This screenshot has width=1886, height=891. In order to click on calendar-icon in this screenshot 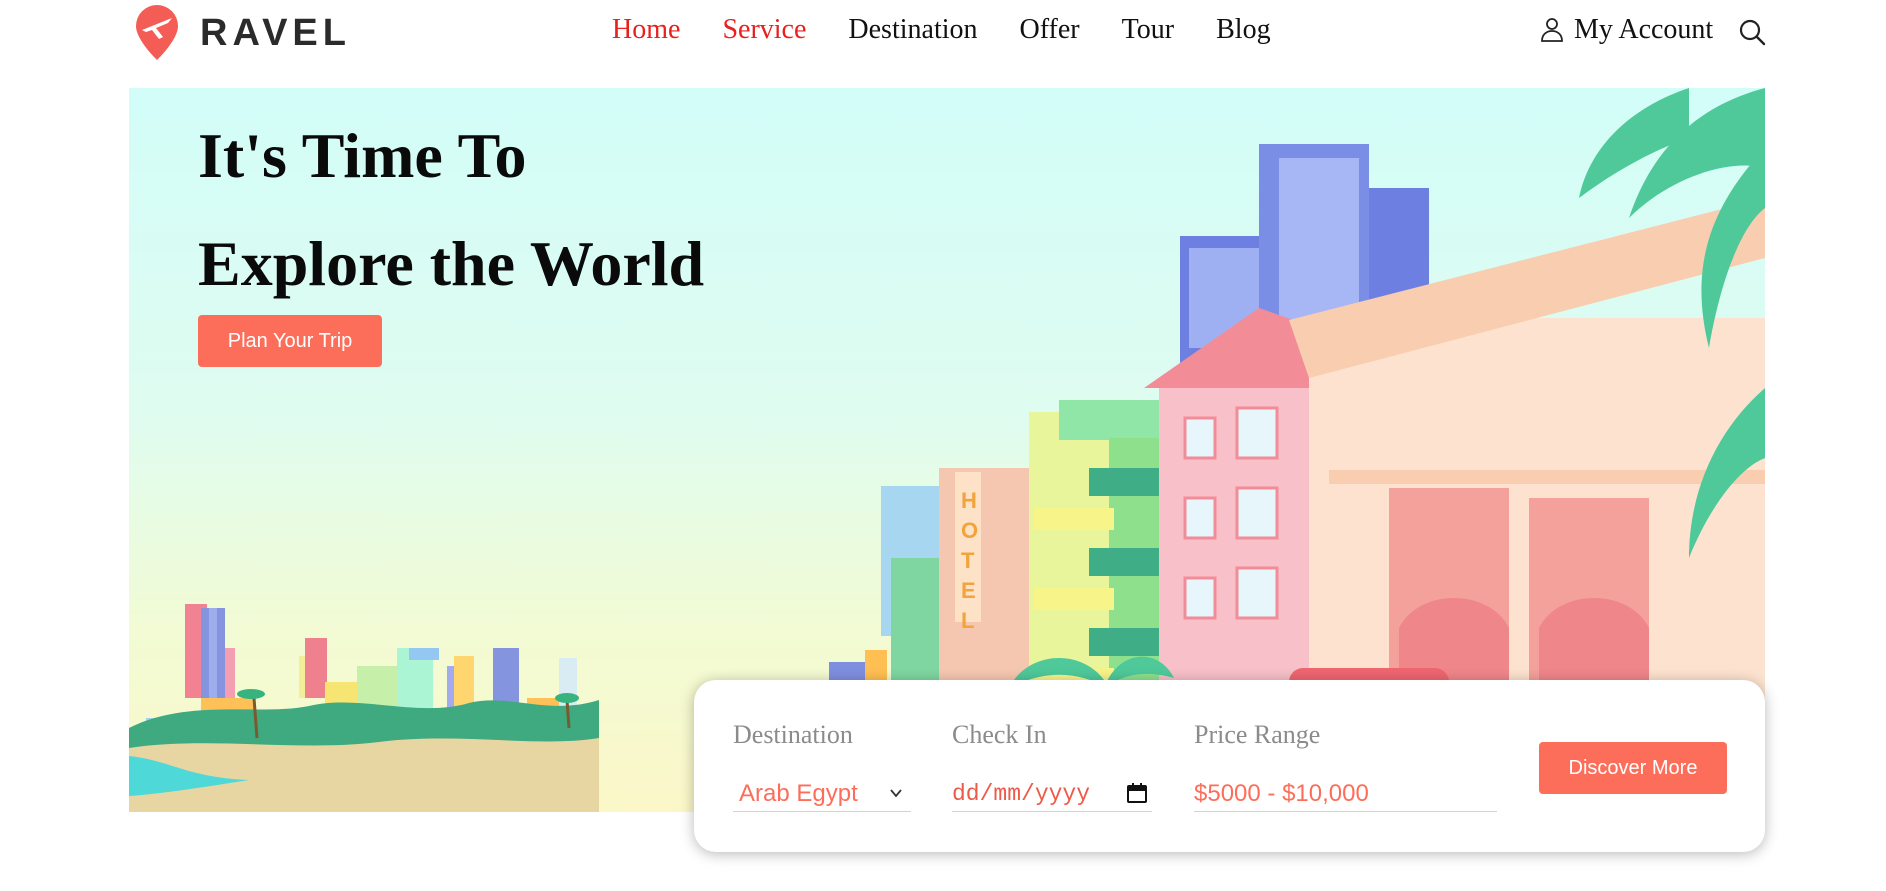, I will do `click(1137, 793)`.